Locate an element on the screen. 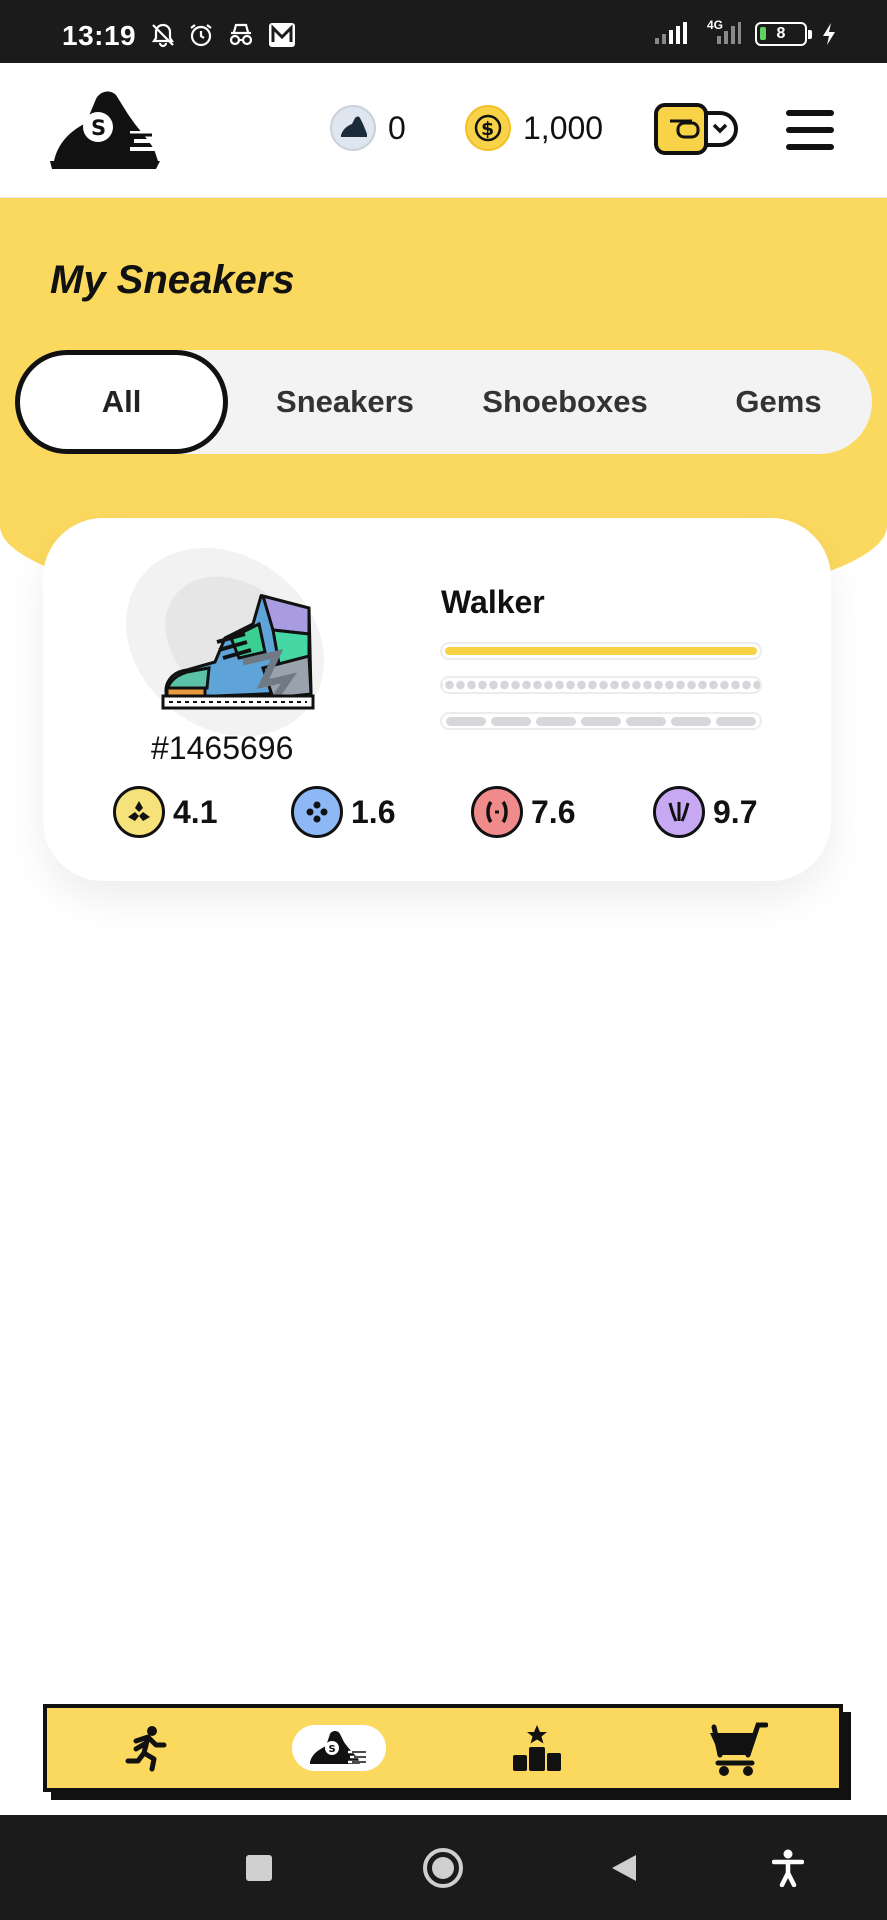  sneaker-name: Walker is located at coordinates (493, 602).